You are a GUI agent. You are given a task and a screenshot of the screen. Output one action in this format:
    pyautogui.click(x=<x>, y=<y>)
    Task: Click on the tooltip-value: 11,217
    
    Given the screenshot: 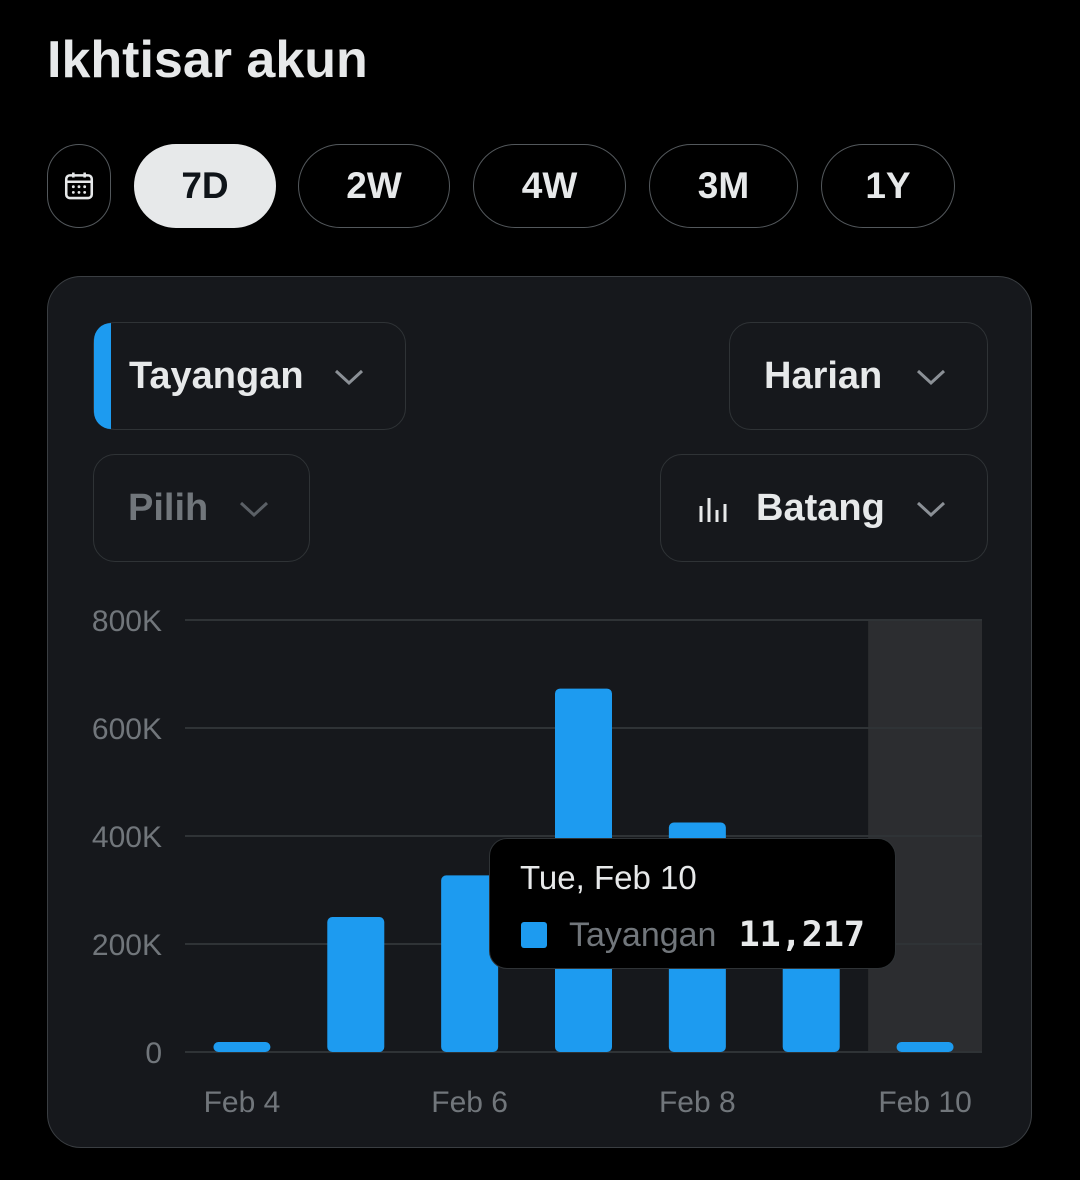 What is the action you would take?
    pyautogui.click(x=801, y=935)
    